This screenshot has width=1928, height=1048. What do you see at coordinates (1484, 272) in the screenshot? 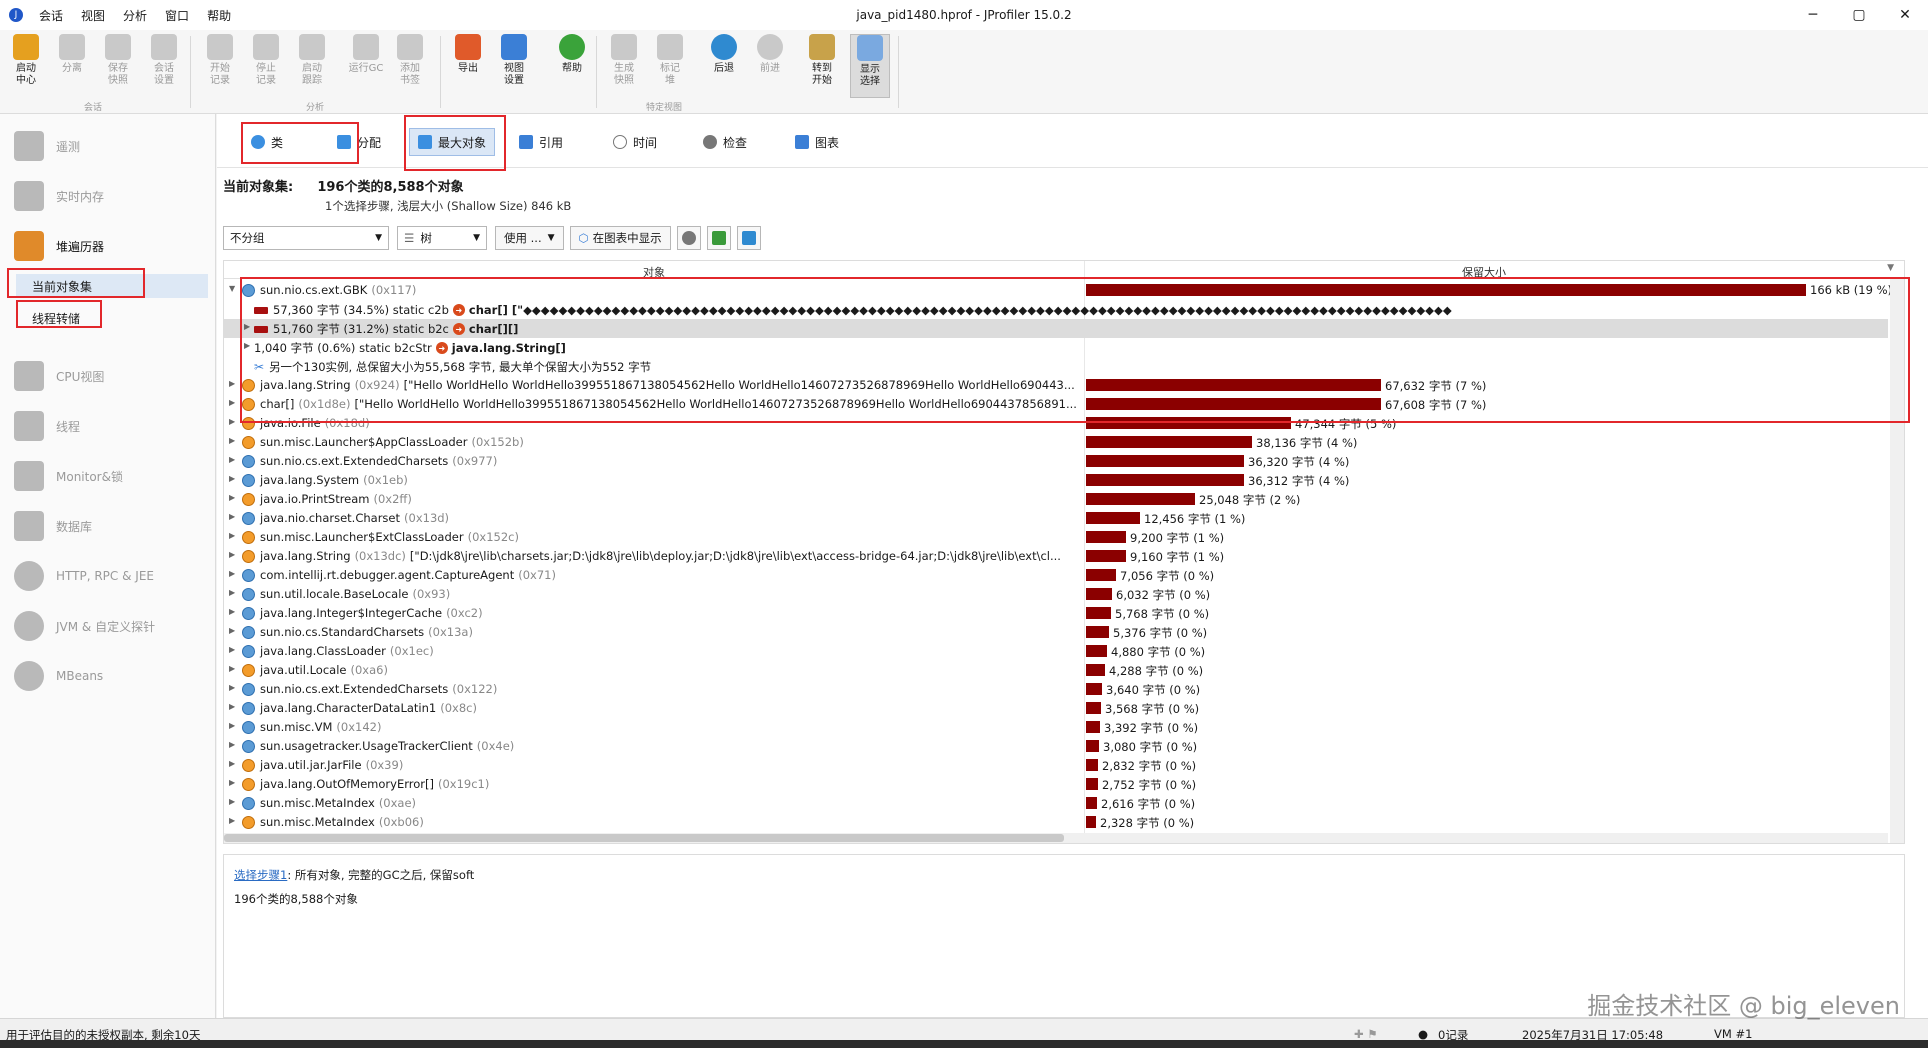
I see `column-header-retained-size: 保留大小` at bounding box center [1484, 272].